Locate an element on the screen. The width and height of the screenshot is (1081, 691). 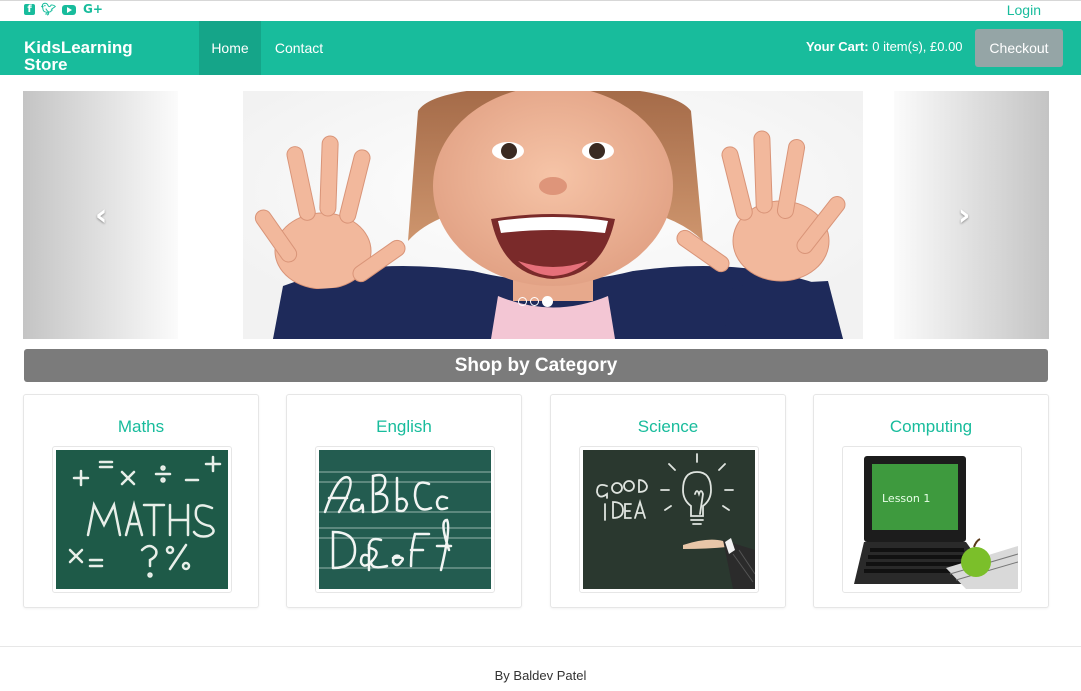
category-title-computing: Computing is located at coordinates (931, 427).